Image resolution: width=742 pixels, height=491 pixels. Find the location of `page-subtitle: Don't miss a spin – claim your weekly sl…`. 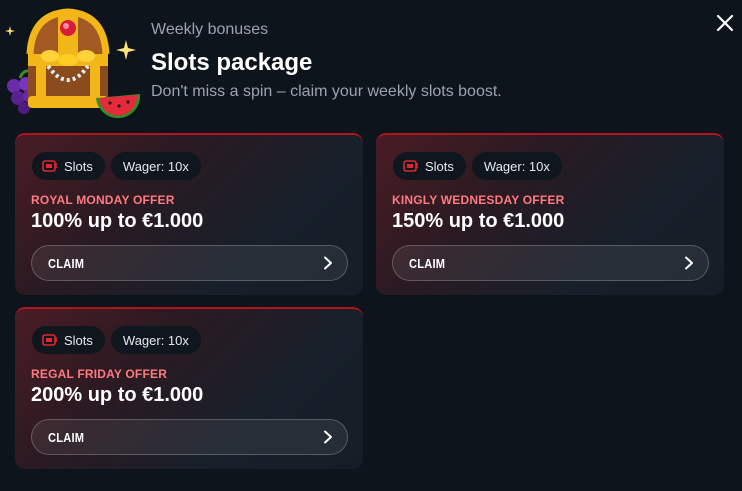

page-subtitle: Don't miss a spin – claim your weekly sl… is located at coordinates (326, 91).